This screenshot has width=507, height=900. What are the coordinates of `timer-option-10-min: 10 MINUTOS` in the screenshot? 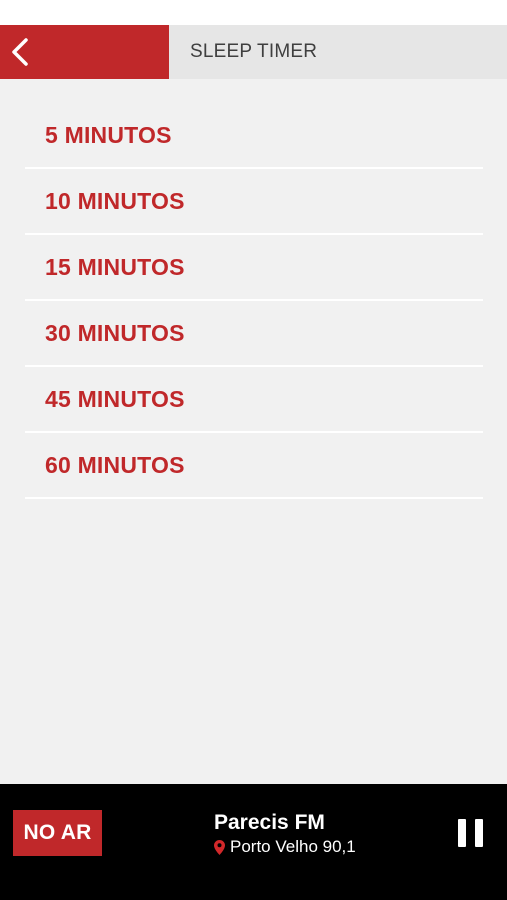 It's located at (254, 202).